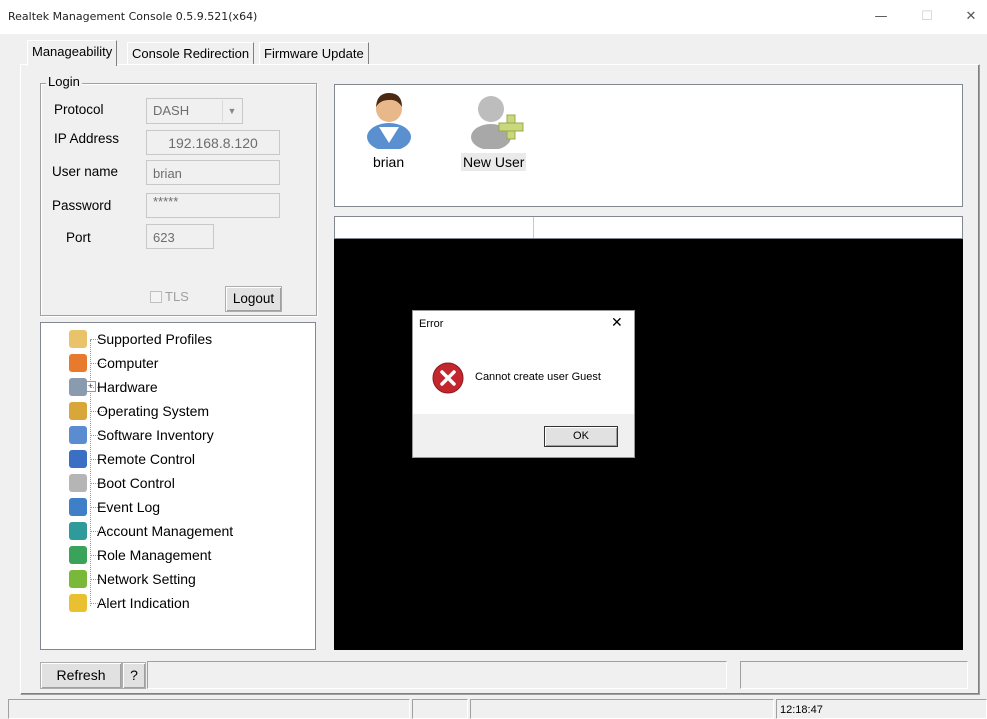 The image size is (987, 719). What do you see at coordinates (213, 172) in the screenshot?
I see `username-field: brian` at bounding box center [213, 172].